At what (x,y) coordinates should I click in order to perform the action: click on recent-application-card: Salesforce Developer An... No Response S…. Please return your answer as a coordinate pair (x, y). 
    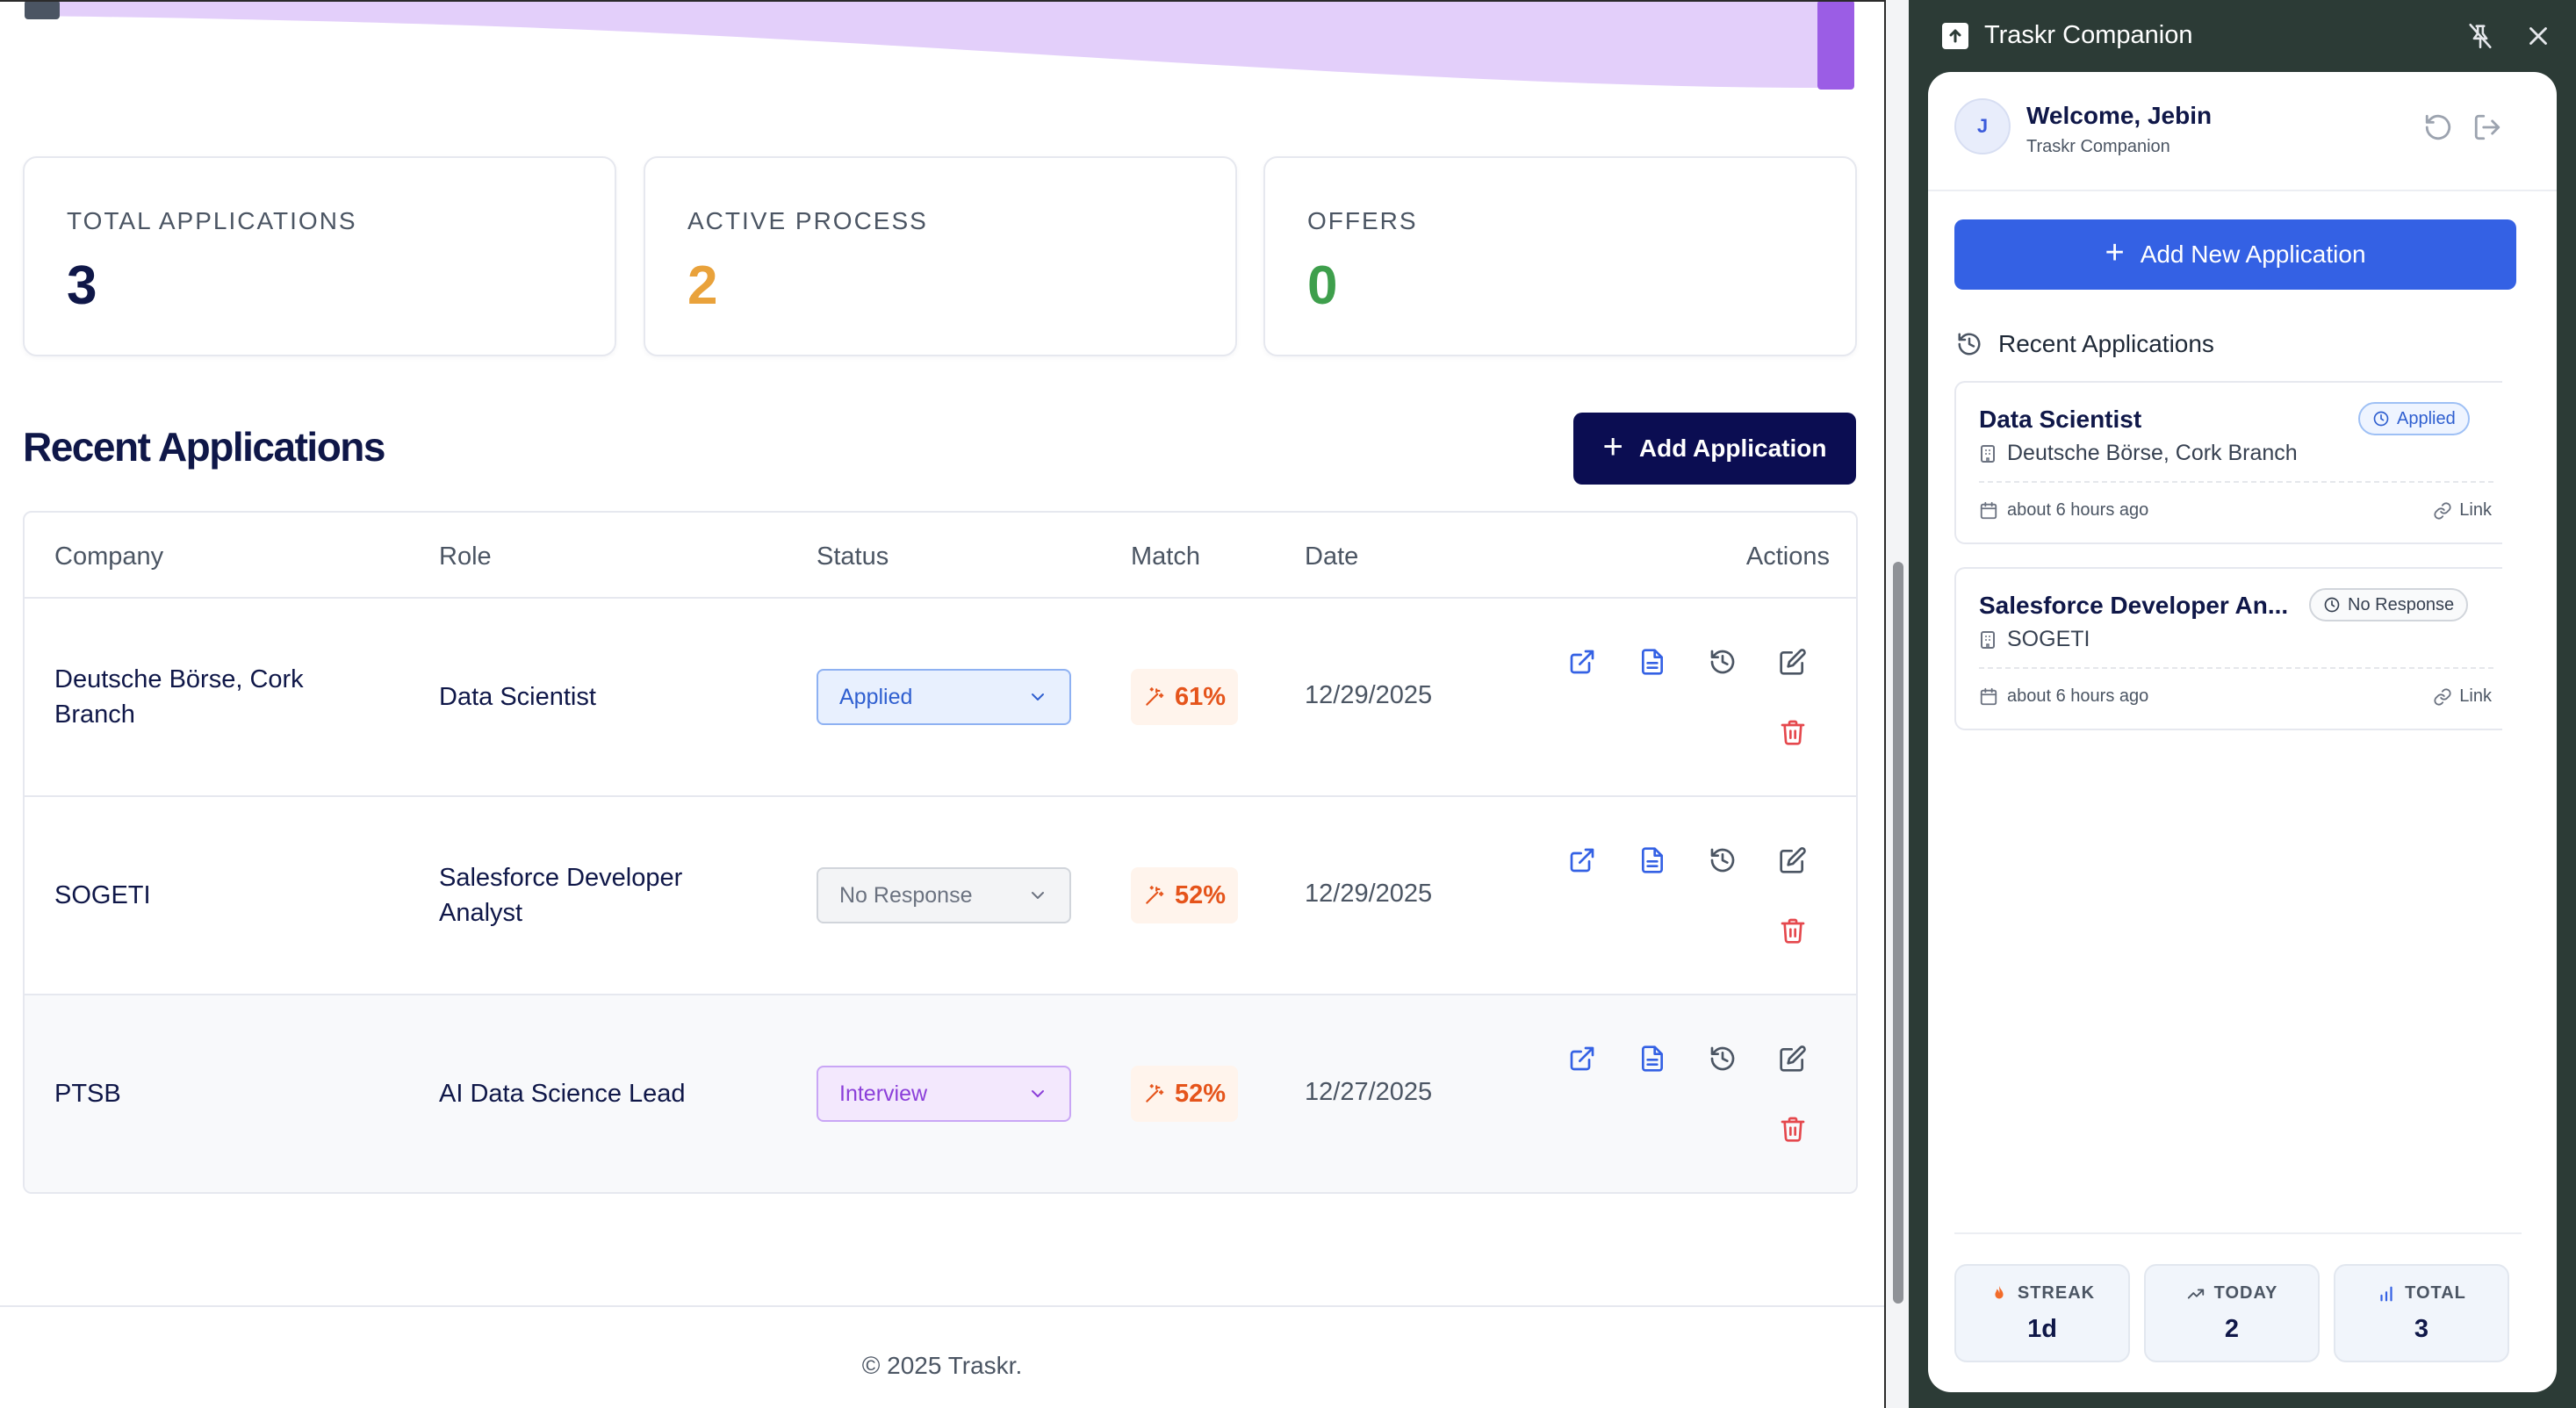
    Looking at the image, I should click on (2228, 648).